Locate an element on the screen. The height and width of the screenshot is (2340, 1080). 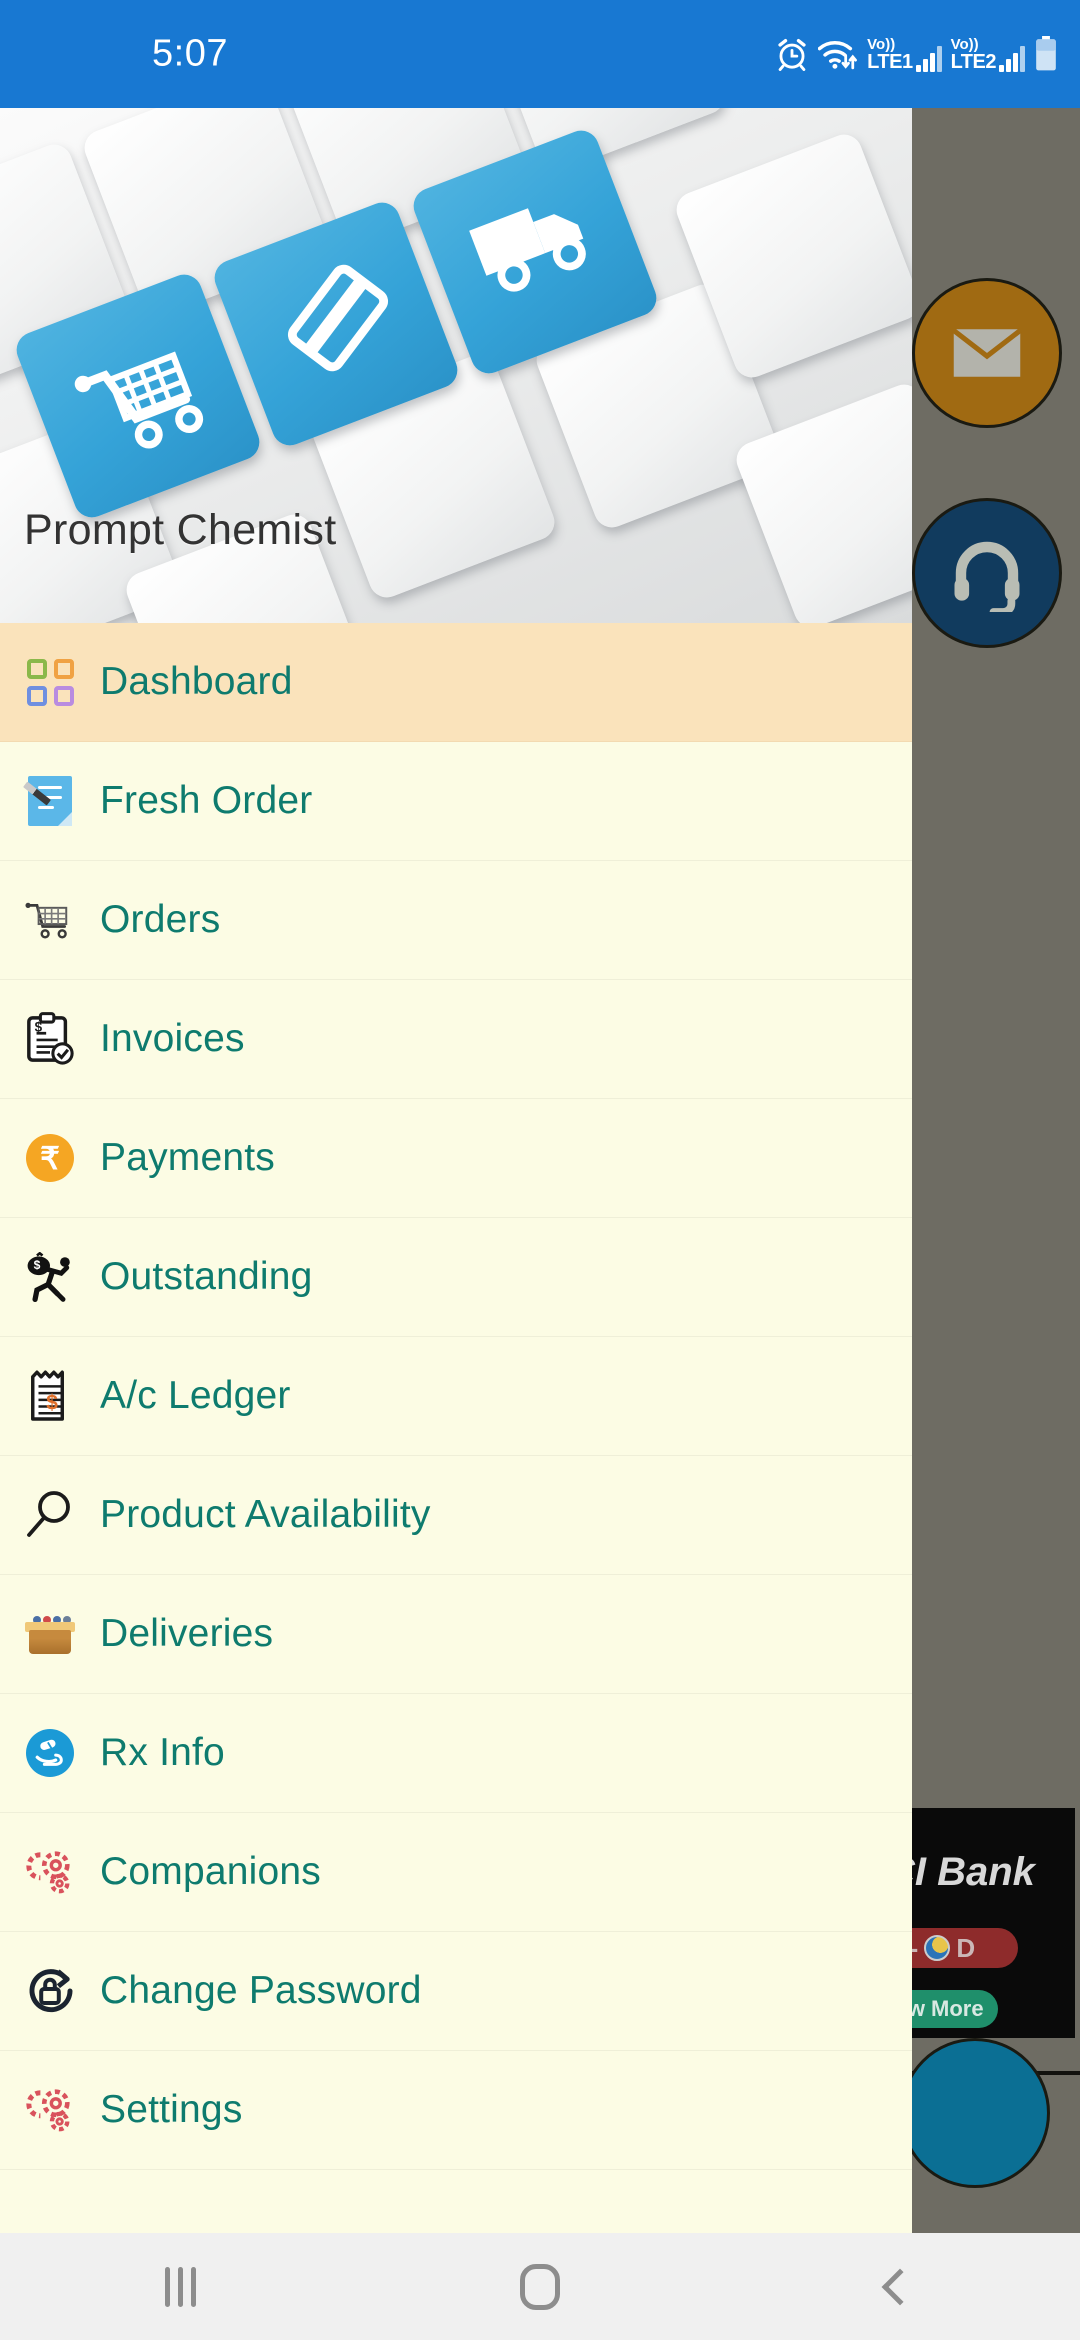
envelope-icon is located at coordinates (987, 353).